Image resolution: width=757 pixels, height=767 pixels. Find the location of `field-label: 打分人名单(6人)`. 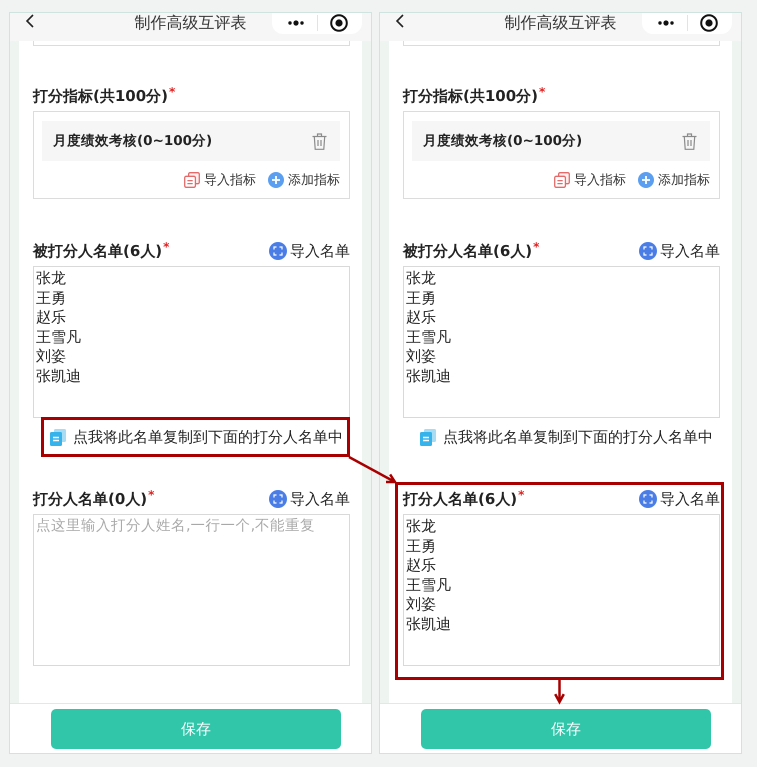

field-label: 打分人名单(6人) is located at coordinates (460, 499).